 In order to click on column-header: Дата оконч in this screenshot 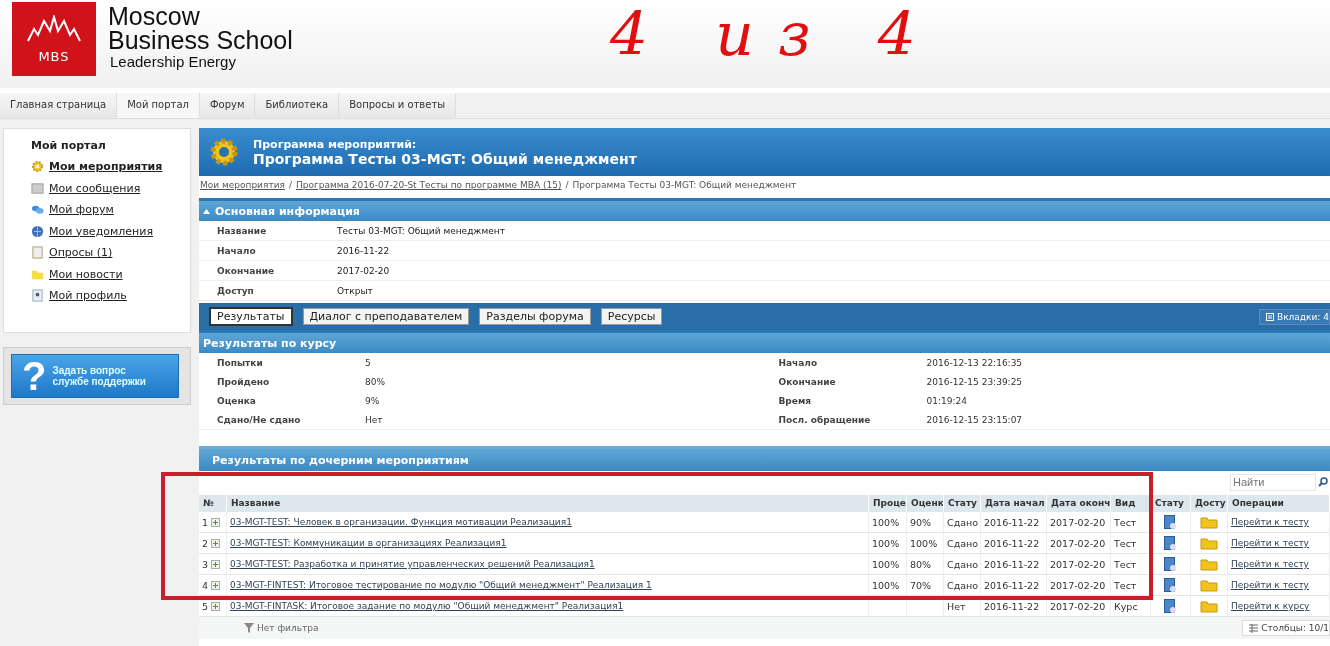, I will do `click(1079, 503)`.